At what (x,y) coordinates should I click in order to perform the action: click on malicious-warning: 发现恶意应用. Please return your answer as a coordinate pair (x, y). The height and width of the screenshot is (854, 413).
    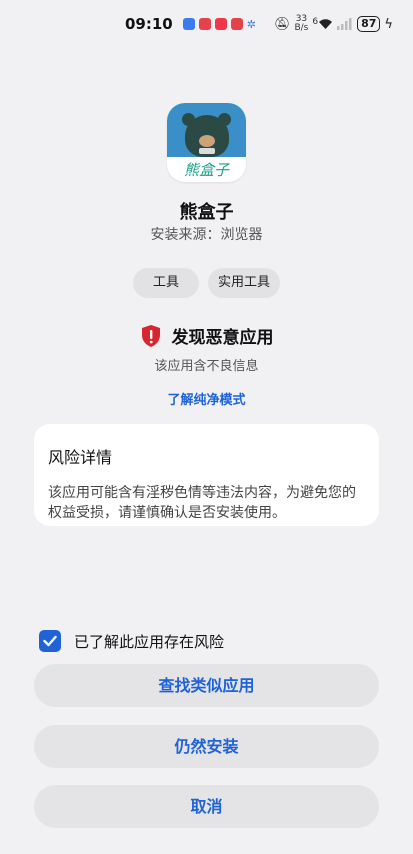
    Looking at the image, I should click on (206, 335).